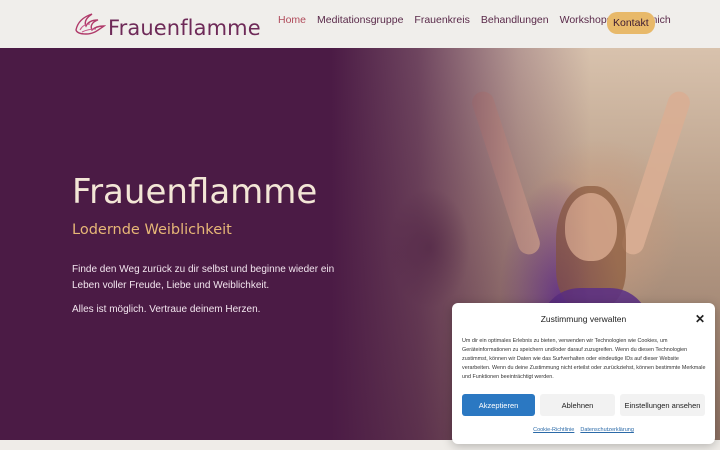 The width and height of the screenshot is (720, 450). What do you see at coordinates (586, 20) in the screenshot?
I see `nav-item-workshops: Workshops` at bounding box center [586, 20].